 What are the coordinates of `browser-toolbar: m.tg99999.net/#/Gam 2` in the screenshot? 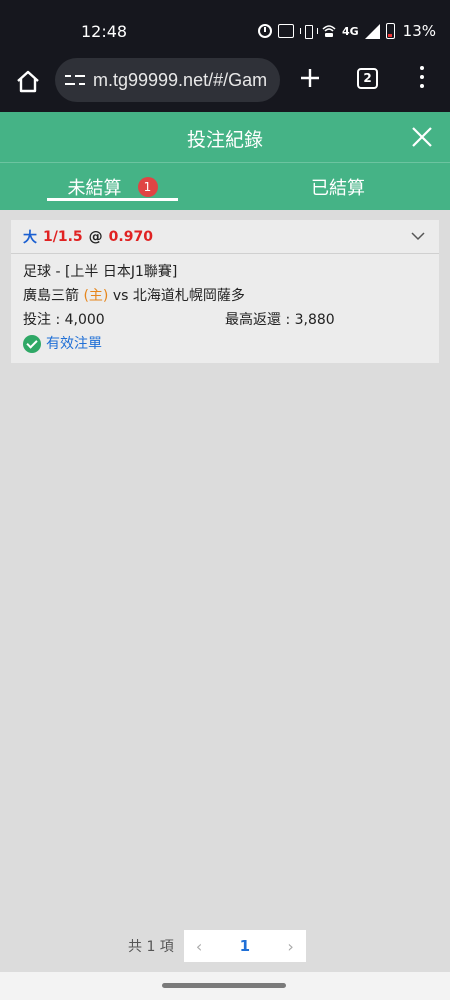 It's located at (225, 85).